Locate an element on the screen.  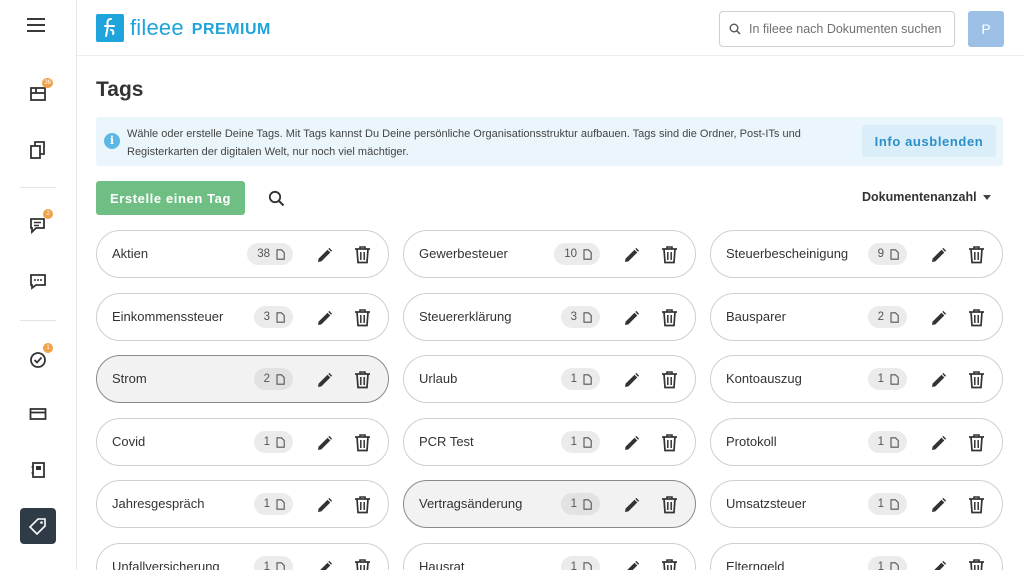
sidebar-item-tasks: 1 is located at coordinates (38, 359).